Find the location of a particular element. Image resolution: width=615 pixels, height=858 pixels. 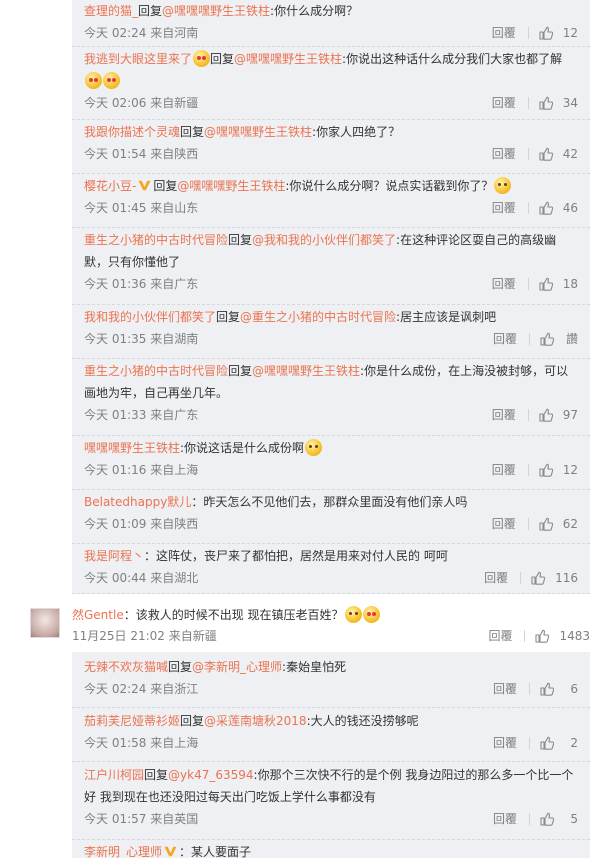

like-count: 1483 is located at coordinates (574, 636).